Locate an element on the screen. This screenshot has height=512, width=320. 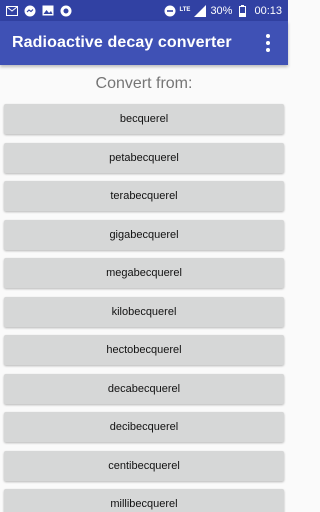
minus-circle-icon is located at coordinates (170, 11).